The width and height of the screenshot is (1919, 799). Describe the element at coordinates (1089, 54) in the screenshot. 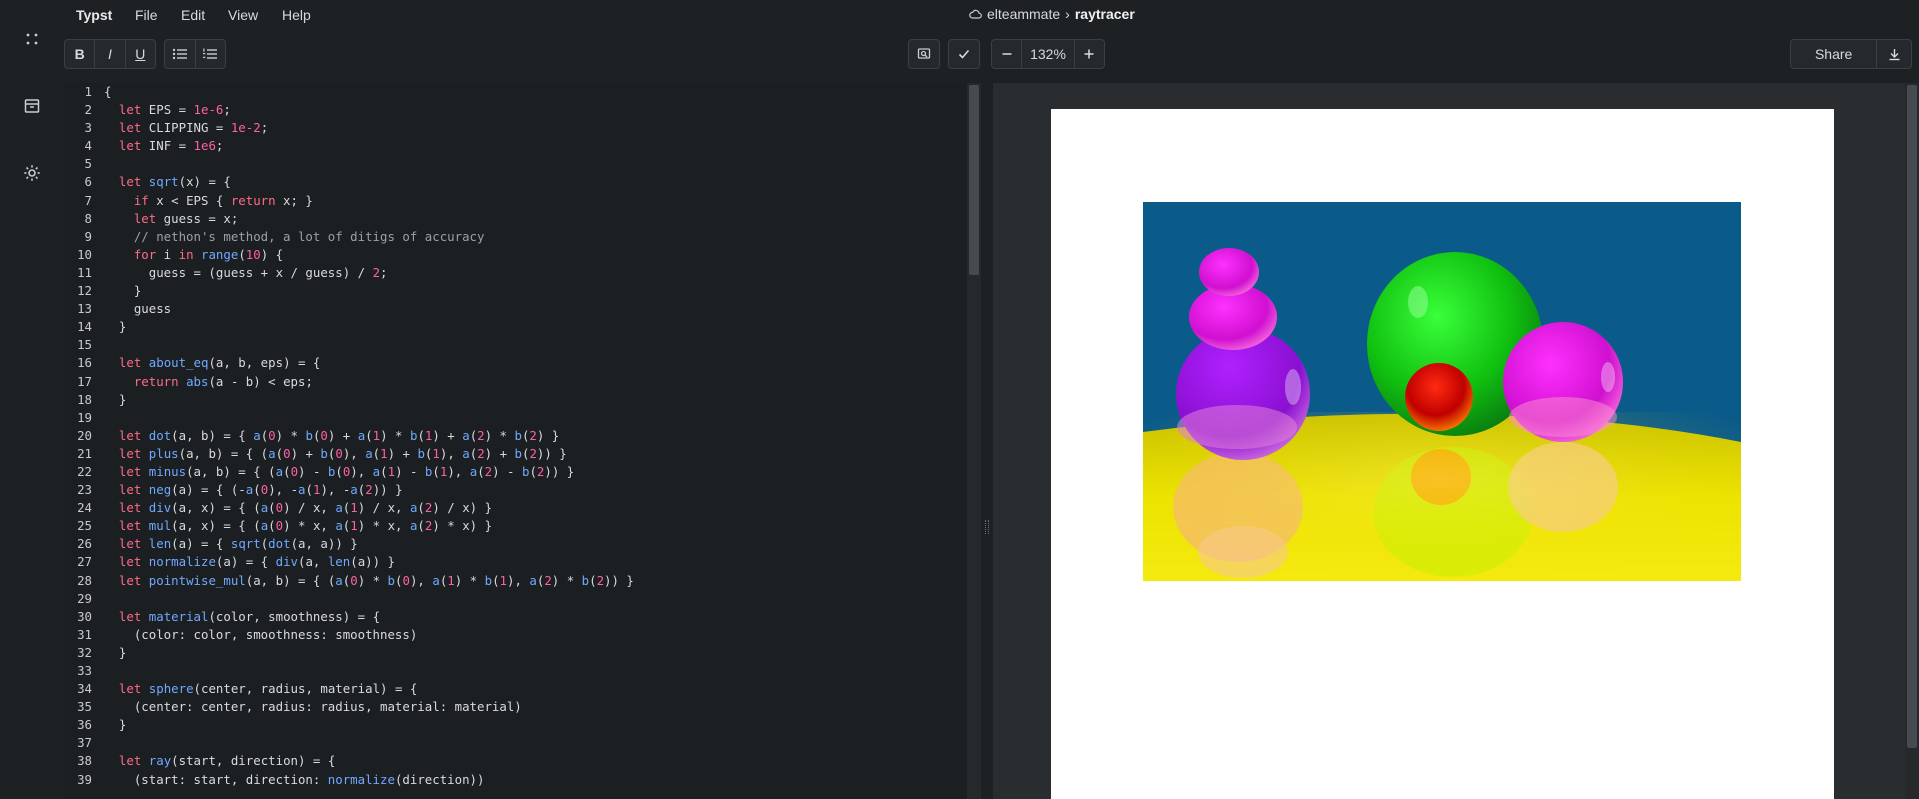

I see `zoom-in-button` at that location.